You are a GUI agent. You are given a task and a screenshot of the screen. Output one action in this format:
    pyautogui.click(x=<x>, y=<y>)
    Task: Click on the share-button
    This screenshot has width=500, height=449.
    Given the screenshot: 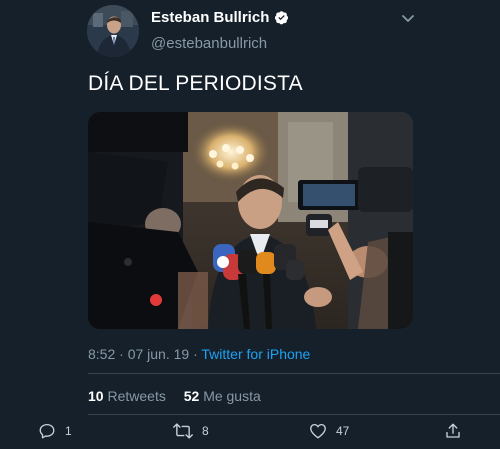 What is the action you would take?
    pyautogui.click(x=453, y=431)
    